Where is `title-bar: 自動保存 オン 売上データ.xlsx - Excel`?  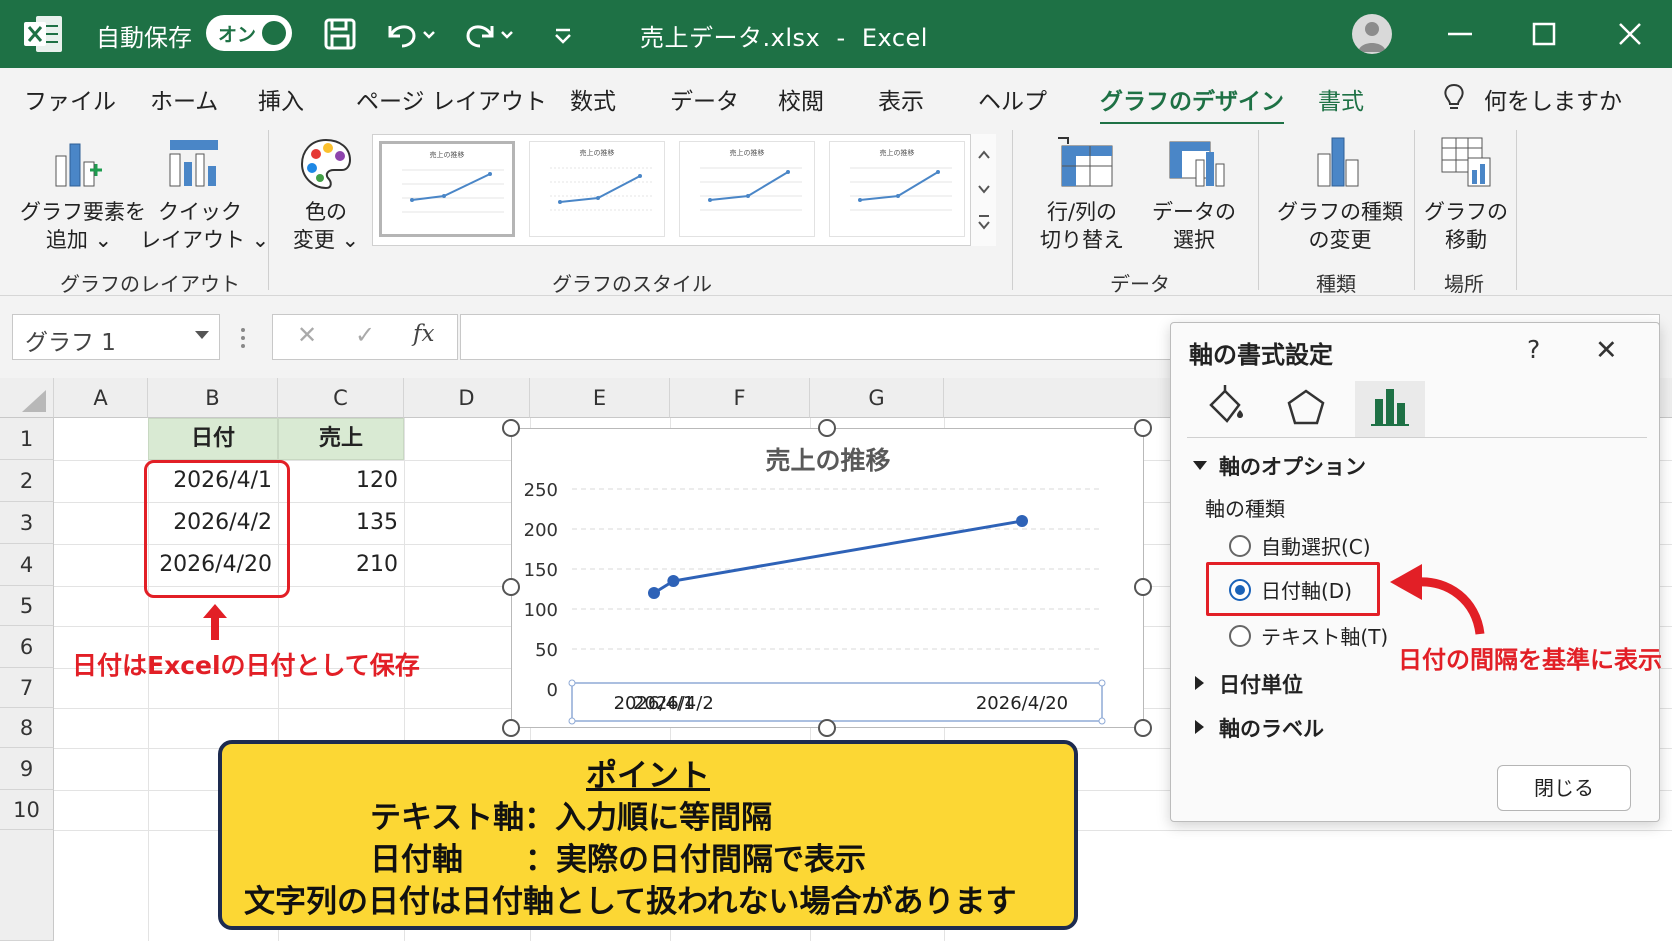 title-bar: 自動保存 オン 売上データ.xlsx - Excel is located at coordinates (836, 34).